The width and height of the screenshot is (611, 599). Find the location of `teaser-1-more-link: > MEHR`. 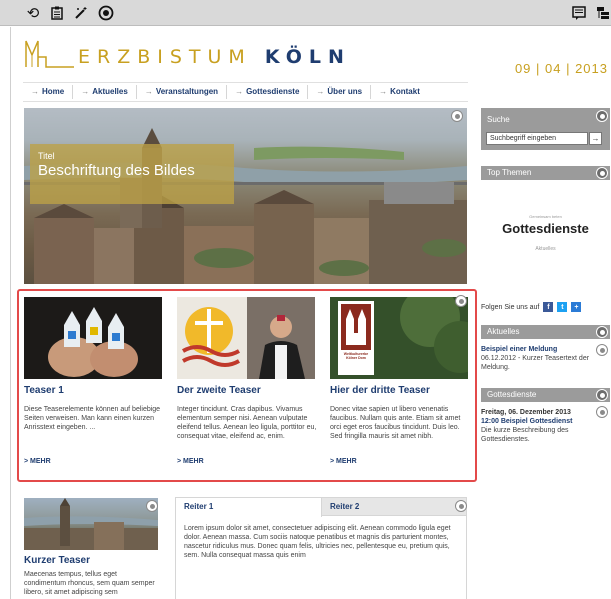

teaser-1-more-link: > MEHR is located at coordinates (94, 461).